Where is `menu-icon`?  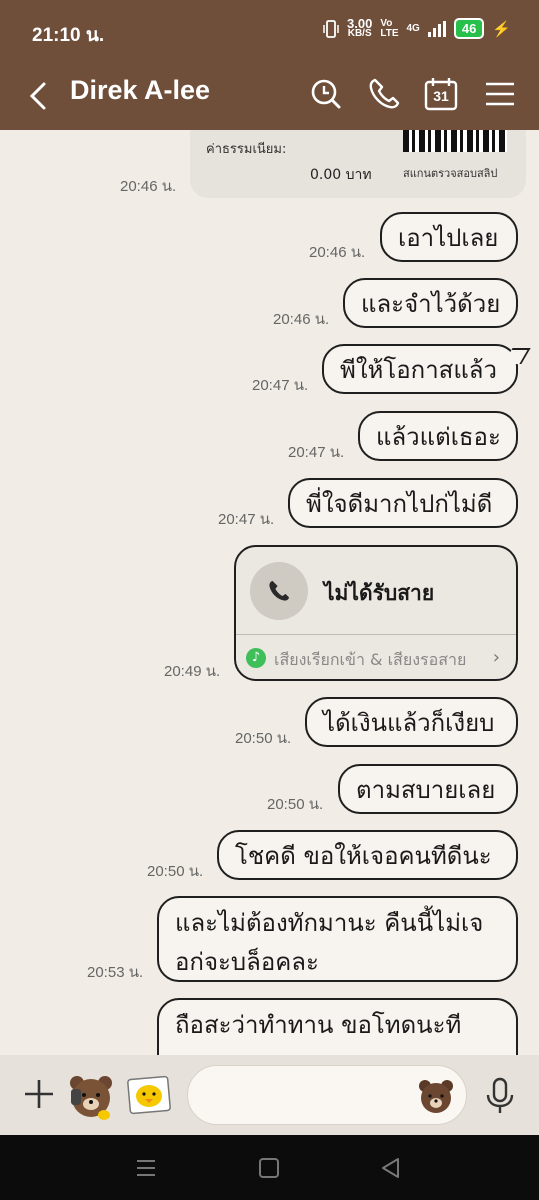 menu-icon is located at coordinates (500, 94).